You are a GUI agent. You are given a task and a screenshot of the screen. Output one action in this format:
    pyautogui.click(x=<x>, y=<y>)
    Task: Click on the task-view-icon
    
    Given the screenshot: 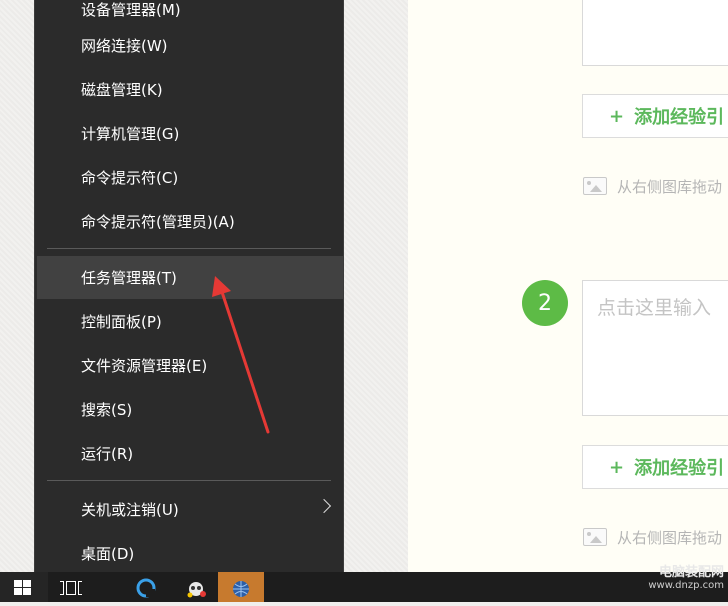 What is the action you would take?
    pyautogui.click(x=71, y=588)
    